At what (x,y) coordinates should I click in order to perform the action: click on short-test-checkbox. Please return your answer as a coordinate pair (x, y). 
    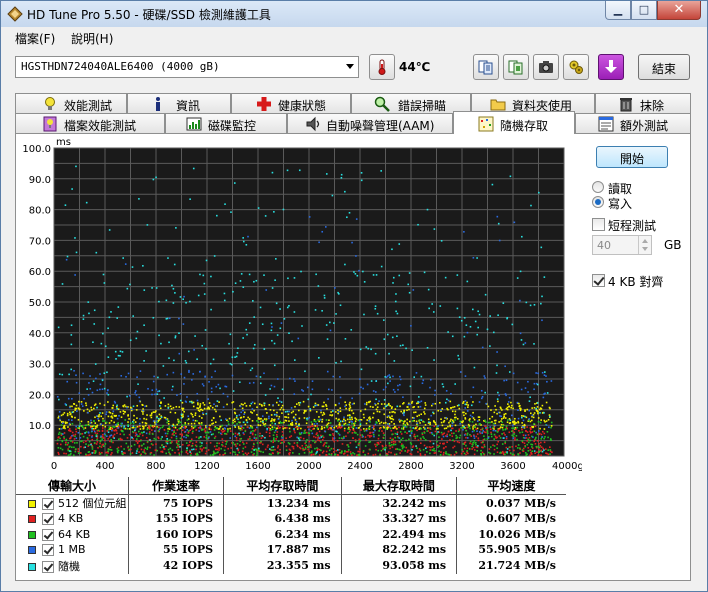
    Looking at the image, I should click on (598, 224).